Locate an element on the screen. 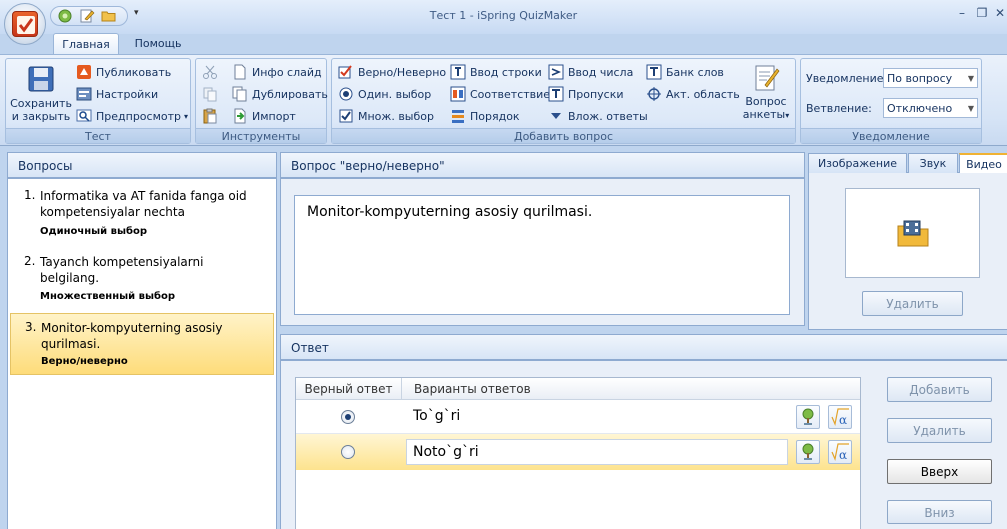  type-in-button: Ввод строки is located at coordinates (496, 72).